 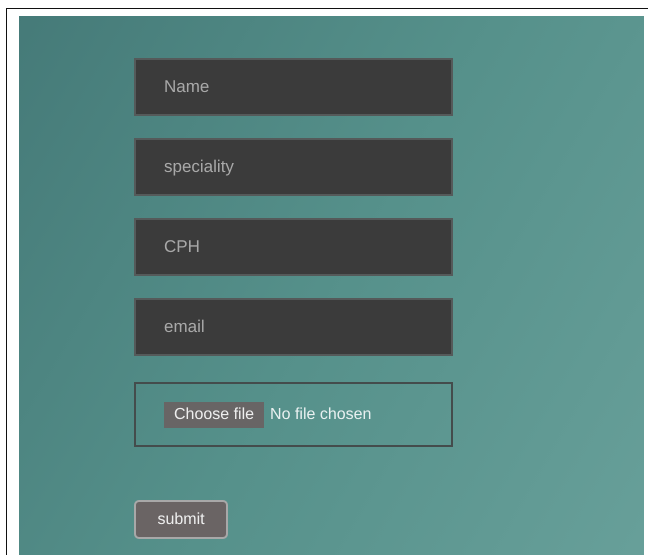 I want to click on choose-file-button: Choose file, so click(x=214, y=415).